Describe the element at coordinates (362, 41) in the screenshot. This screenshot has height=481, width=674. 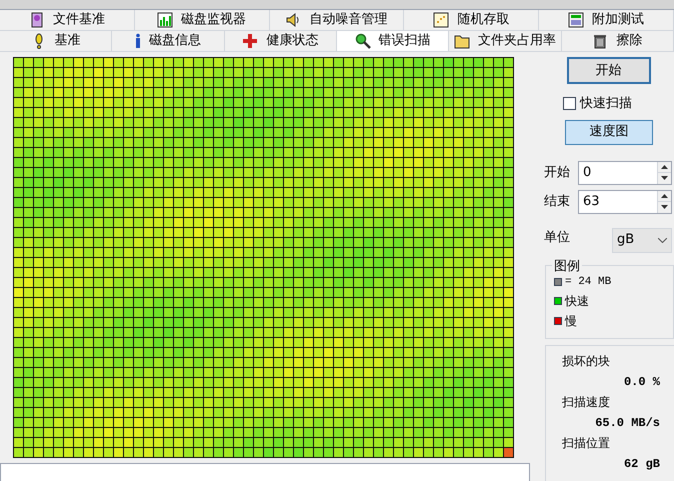
I see `magnifier-icon` at that location.